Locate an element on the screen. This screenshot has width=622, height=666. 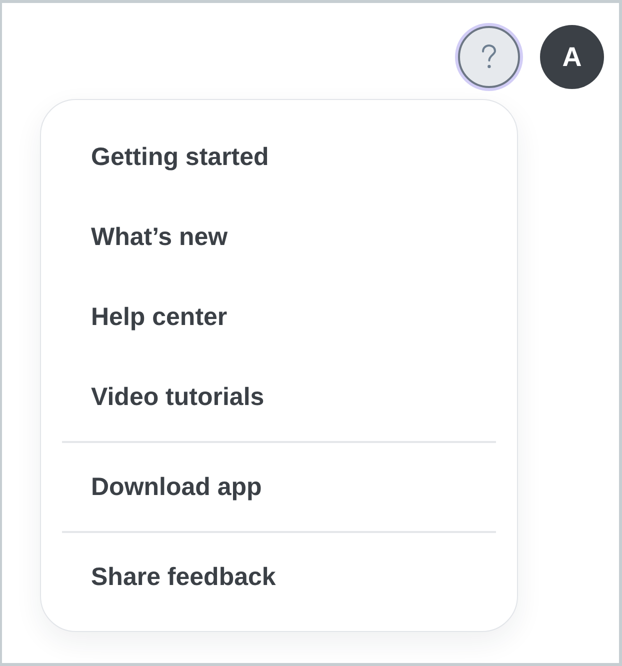
menu-item: What’s new is located at coordinates (159, 237).